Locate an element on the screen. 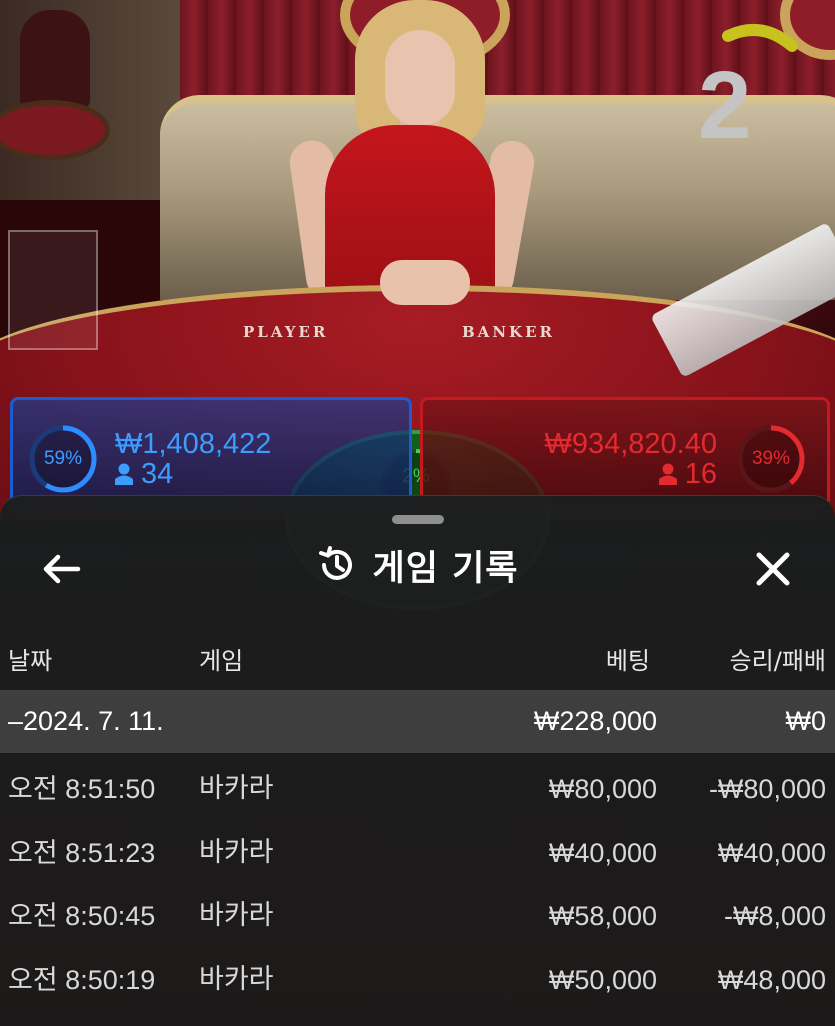 This screenshot has width=835, height=1026. banker-percent-ring: 39% is located at coordinates (771, 459).